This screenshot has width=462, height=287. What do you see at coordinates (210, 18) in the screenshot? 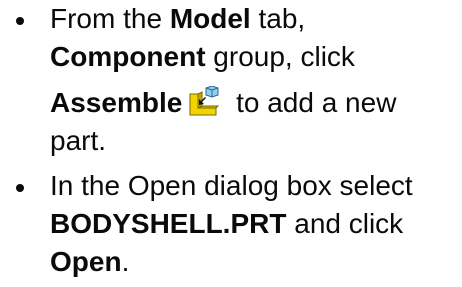
I see `model-tab-label: Model` at bounding box center [210, 18].